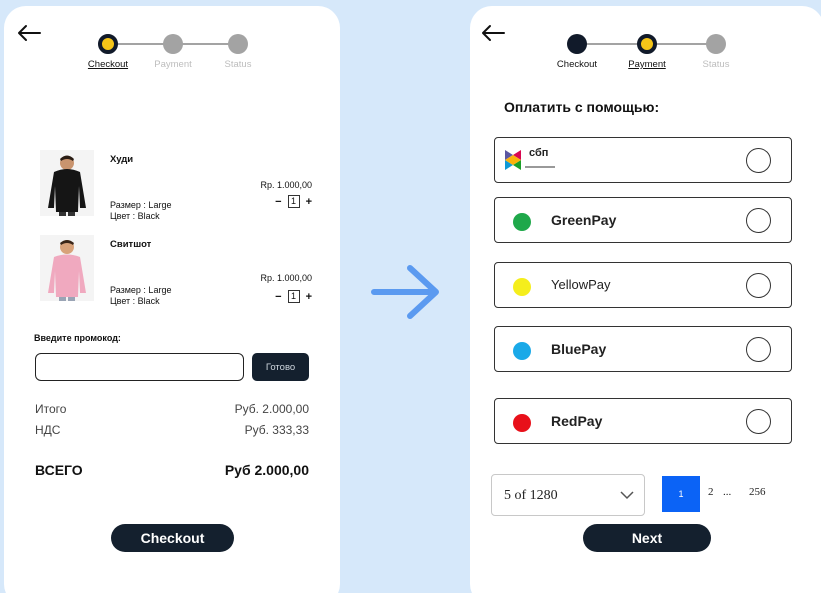 The image size is (821, 593). Describe the element at coordinates (522, 287) in the screenshot. I see `yellowpay-dot-icon` at that location.